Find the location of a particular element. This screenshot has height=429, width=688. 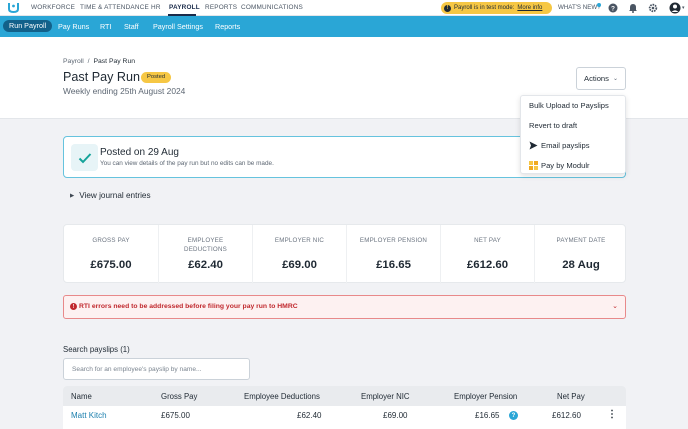

col-employee-deductions: Employee Deductions is located at coordinates (282, 396).